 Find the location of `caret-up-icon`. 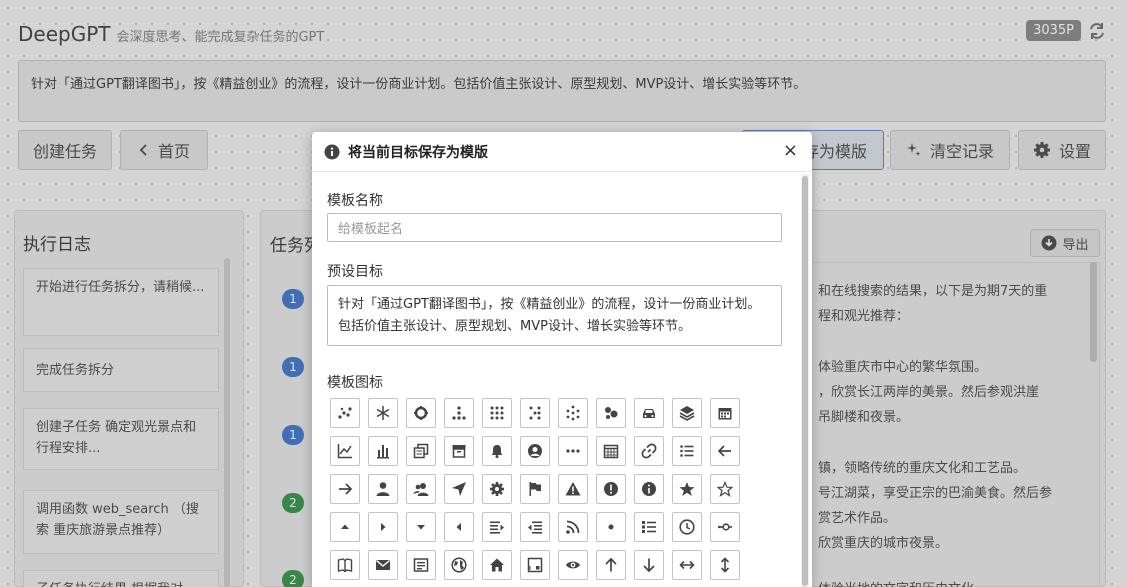

caret-up-icon is located at coordinates (345, 526).